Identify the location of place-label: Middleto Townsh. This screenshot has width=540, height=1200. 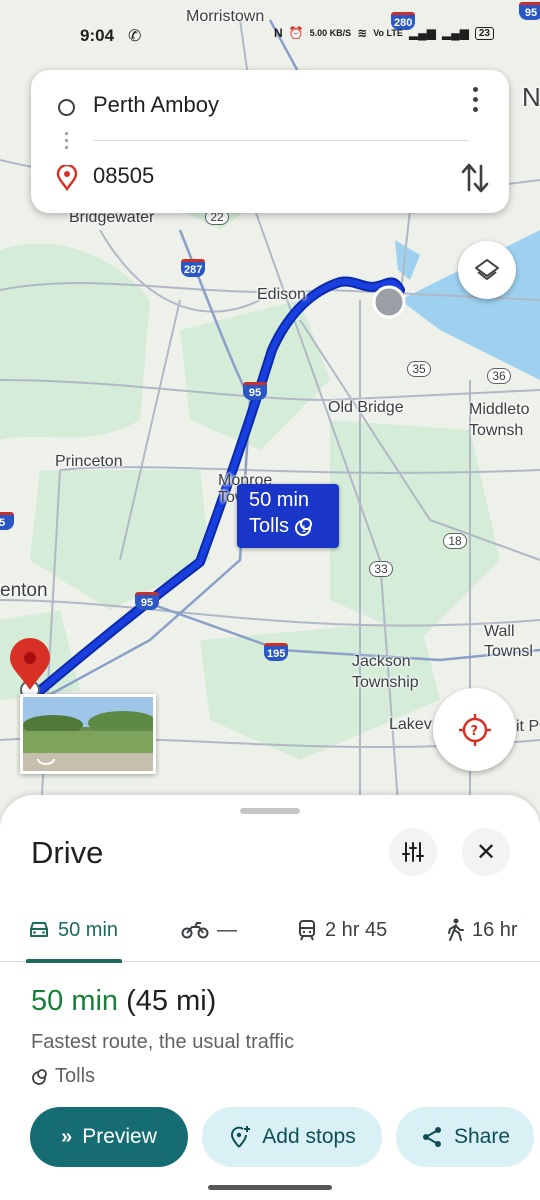
(499, 420).